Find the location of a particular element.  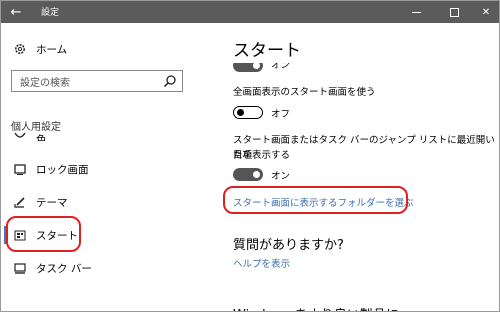

minimize-button is located at coordinates (416, 12).